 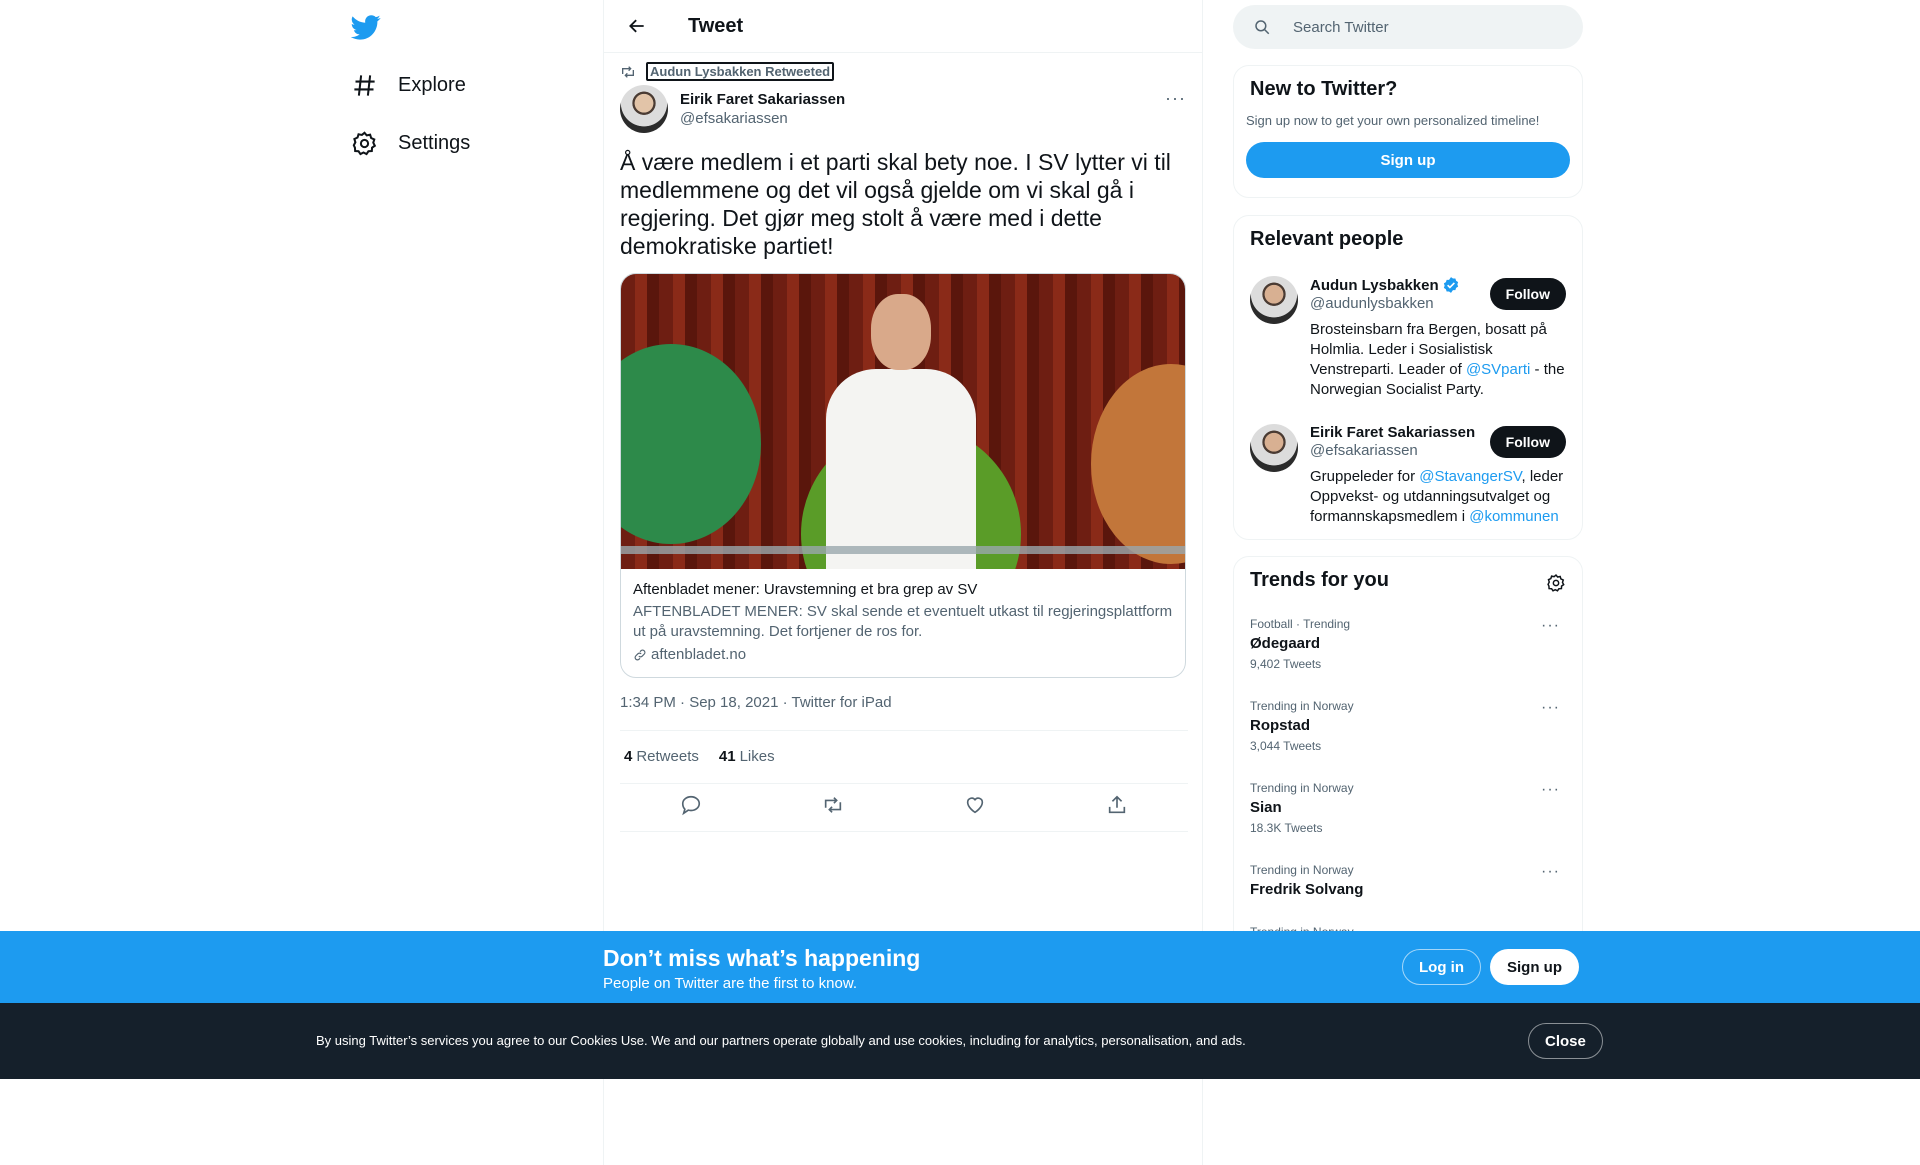 I want to click on trend-count: 18.3K Tweets, so click(x=1286, y=828).